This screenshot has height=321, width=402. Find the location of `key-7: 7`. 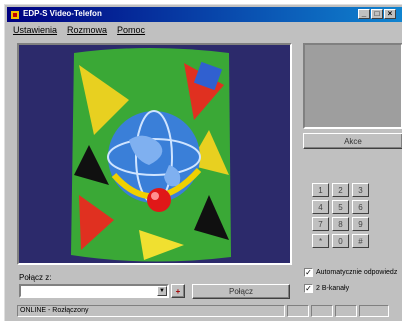

key-7: 7 is located at coordinates (320, 224).